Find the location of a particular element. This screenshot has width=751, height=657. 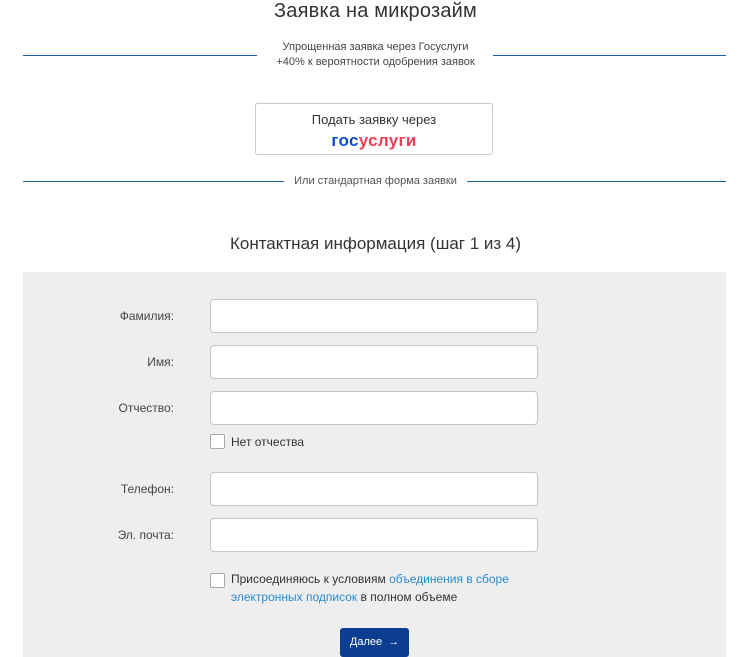

firstname-field is located at coordinates (374, 362).